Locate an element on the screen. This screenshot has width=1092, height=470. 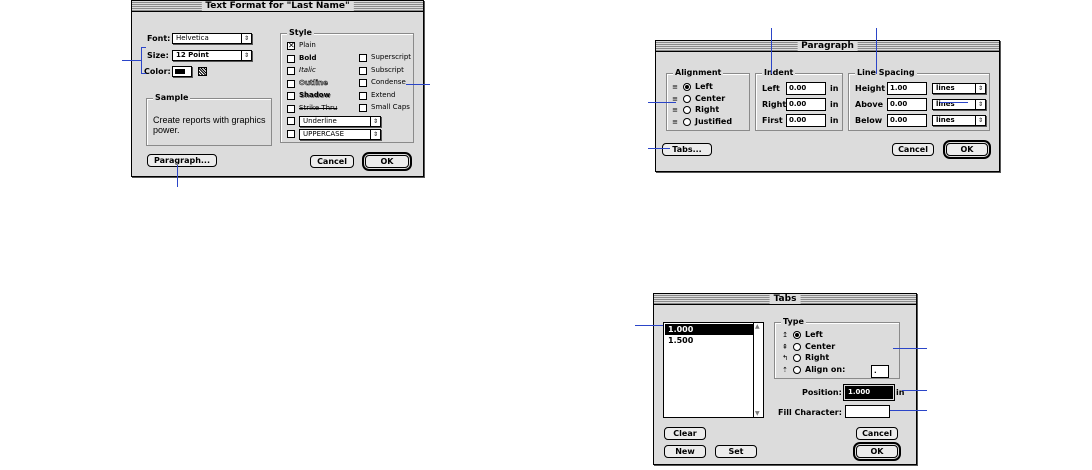
indent-title: Indent is located at coordinates (779, 73).